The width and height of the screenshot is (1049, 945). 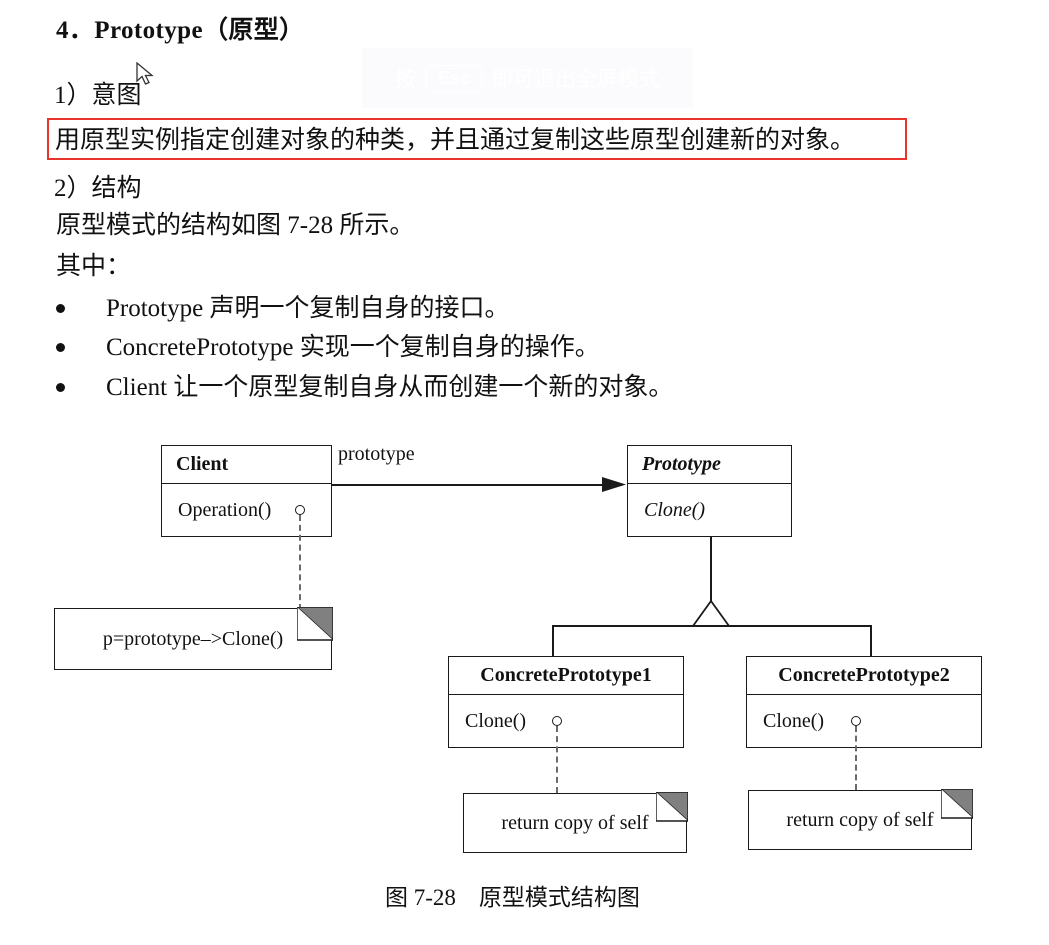 What do you see at coordinates (566, 702) in the screenshot?
I see `class-box-concreteprototype1: ConcretePrototype1 Clone()` at bounding box center [566, 702].